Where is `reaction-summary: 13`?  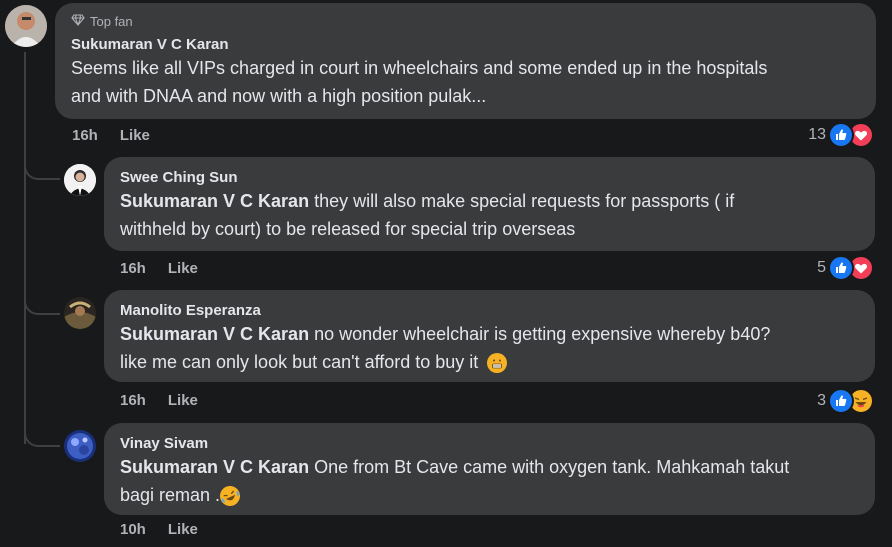
reaction-summary: 13 is located at coordinates (841, 135).